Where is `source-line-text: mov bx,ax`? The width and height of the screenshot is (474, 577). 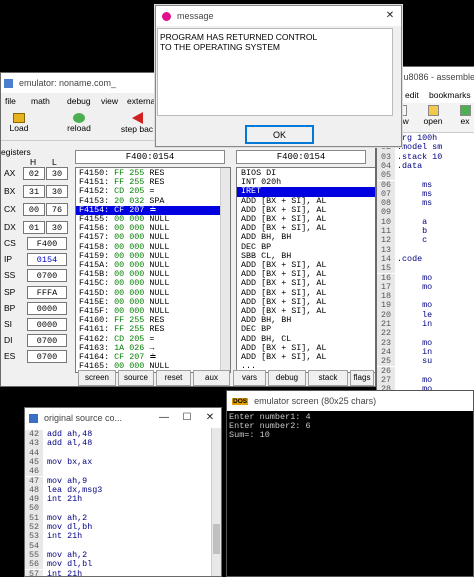
source-line-text: mov bx,ax is located at coordinates (70, 461).